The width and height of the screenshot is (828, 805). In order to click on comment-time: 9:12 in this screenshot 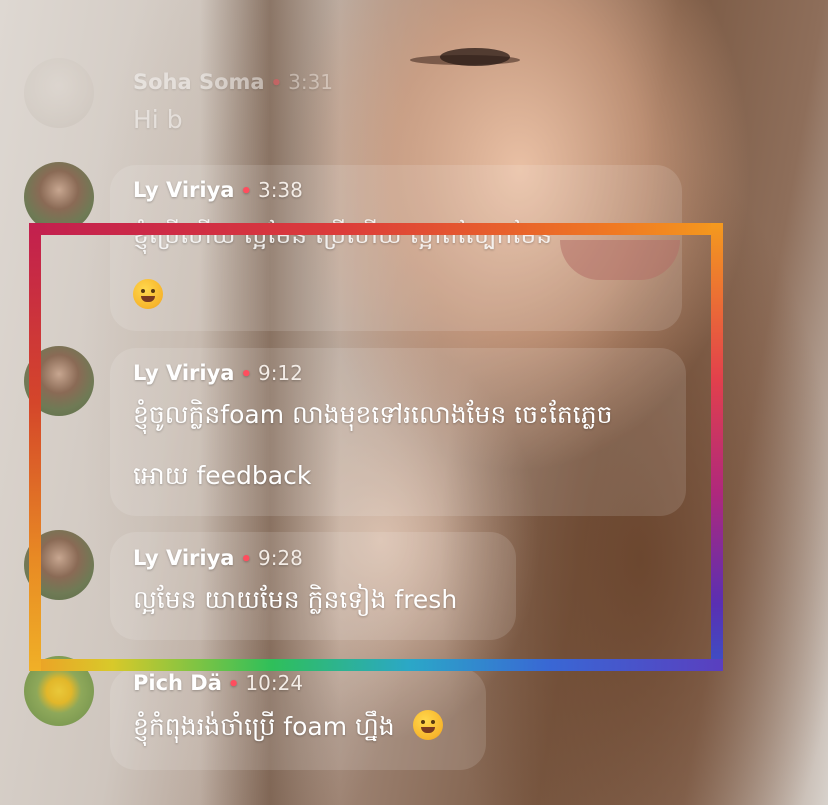, I will do `click(280, 373)`.